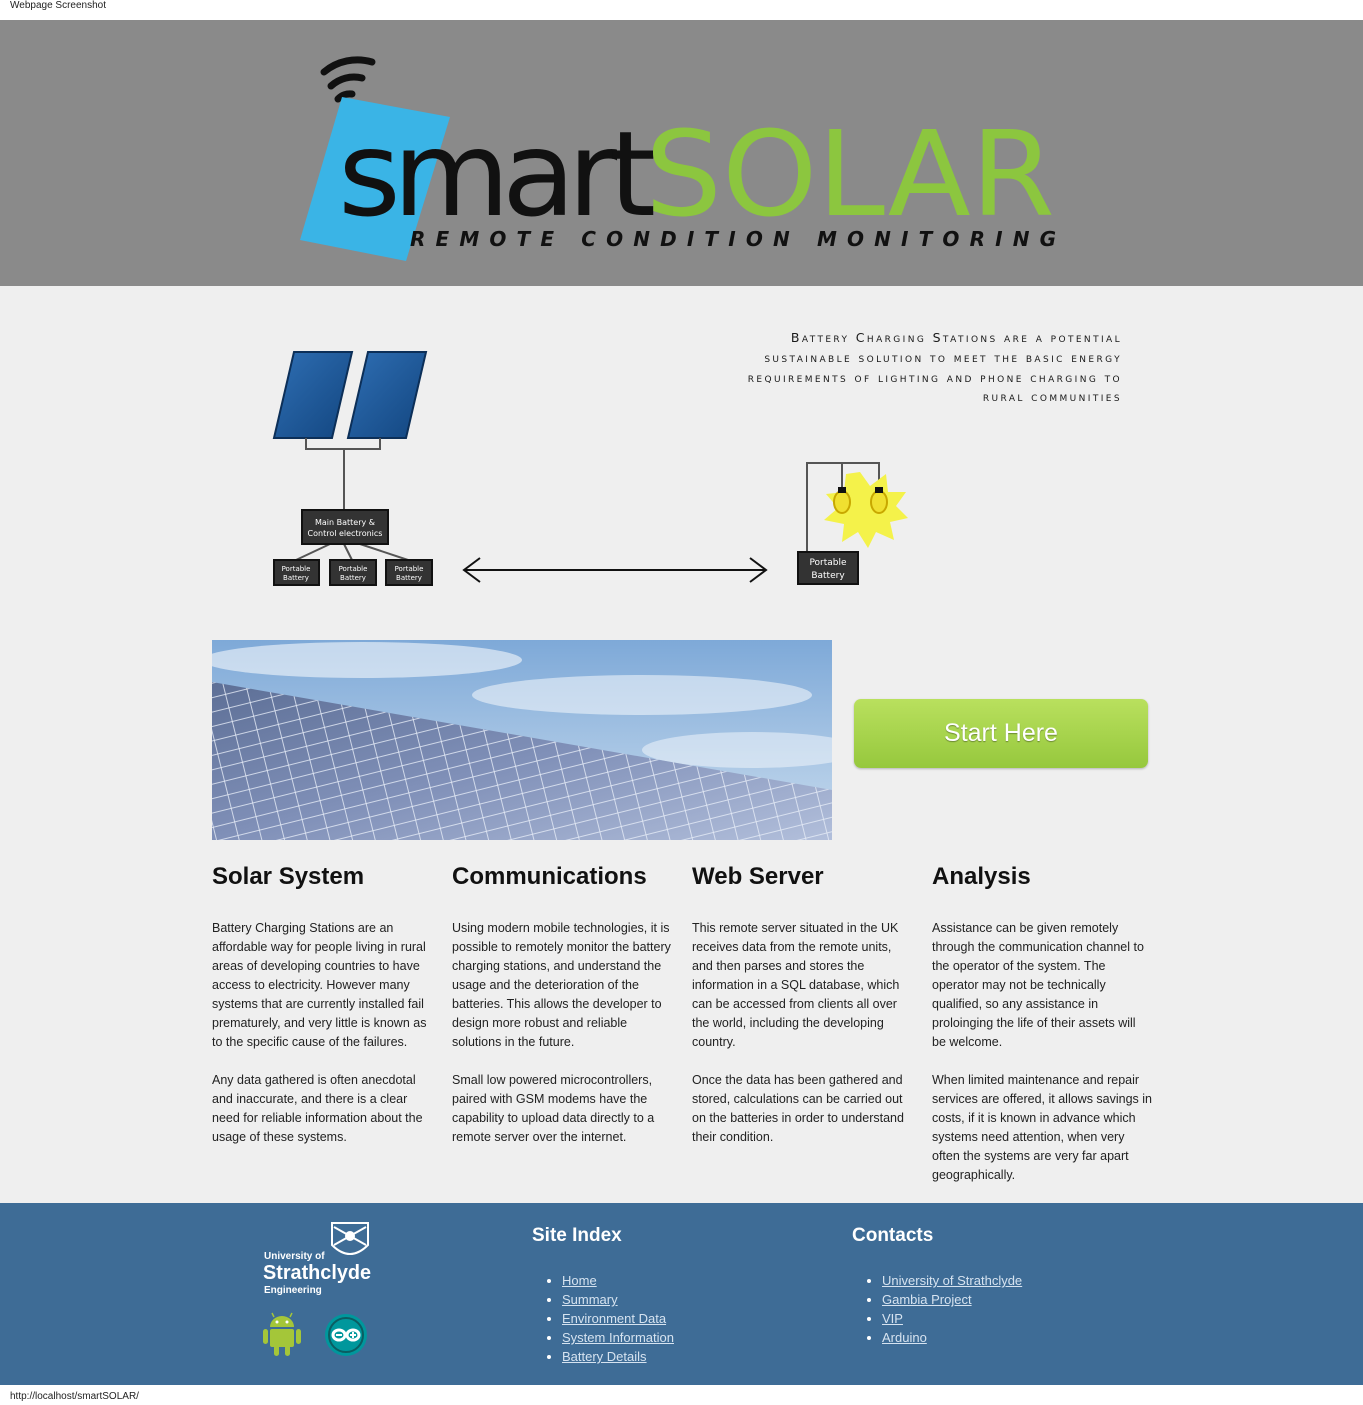 This screenshot has width=1363, height=1405. What do you see at coordinates (952, 1337) in the screenshot?
I see `list-item: Arduino` at bounding box center [952, 1337].